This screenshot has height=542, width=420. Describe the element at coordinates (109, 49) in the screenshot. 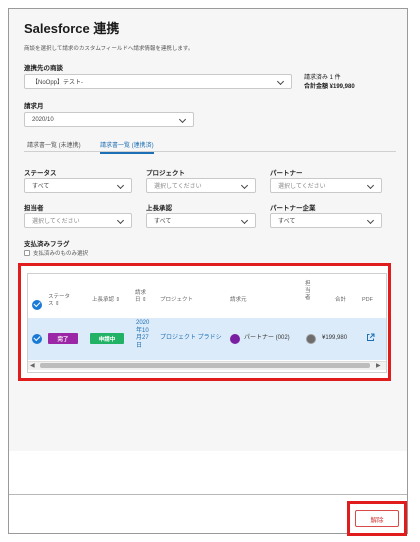

I see `page-description: 商談を選択して請求のカスタムフィールドへ請求情報を連携します。` at that location.